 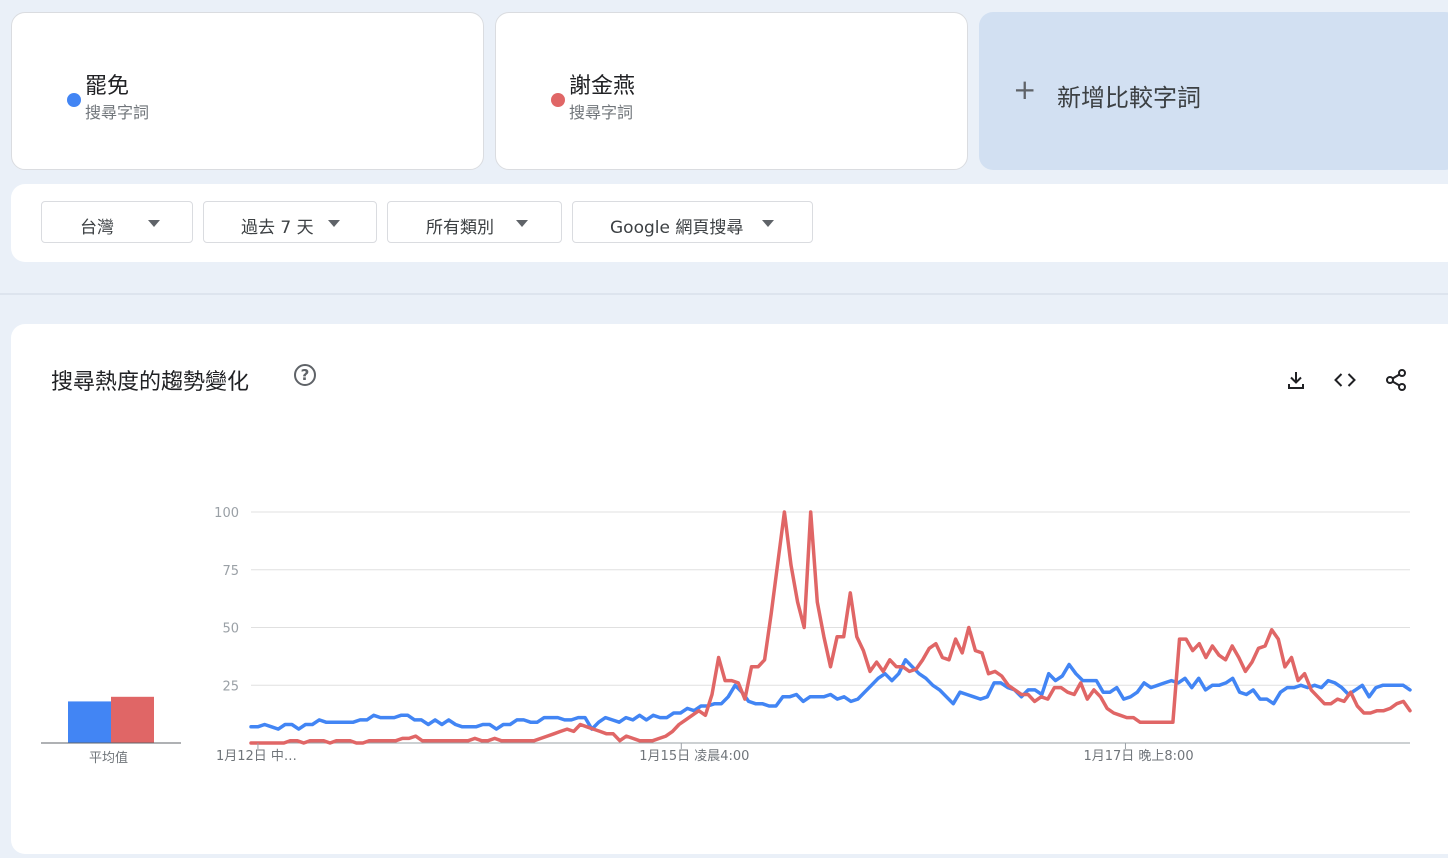 I want to click on term-card-1: 罷免 搜尋字詞, so click(x=247, y=91).